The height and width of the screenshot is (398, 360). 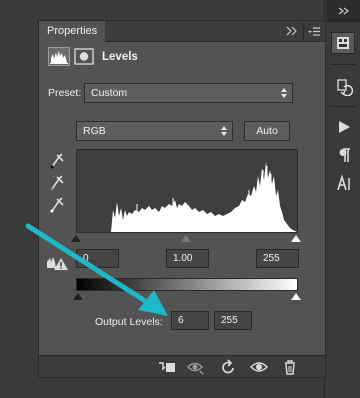 I want to click on input-white-field: 255, so click(x=277, y=258).